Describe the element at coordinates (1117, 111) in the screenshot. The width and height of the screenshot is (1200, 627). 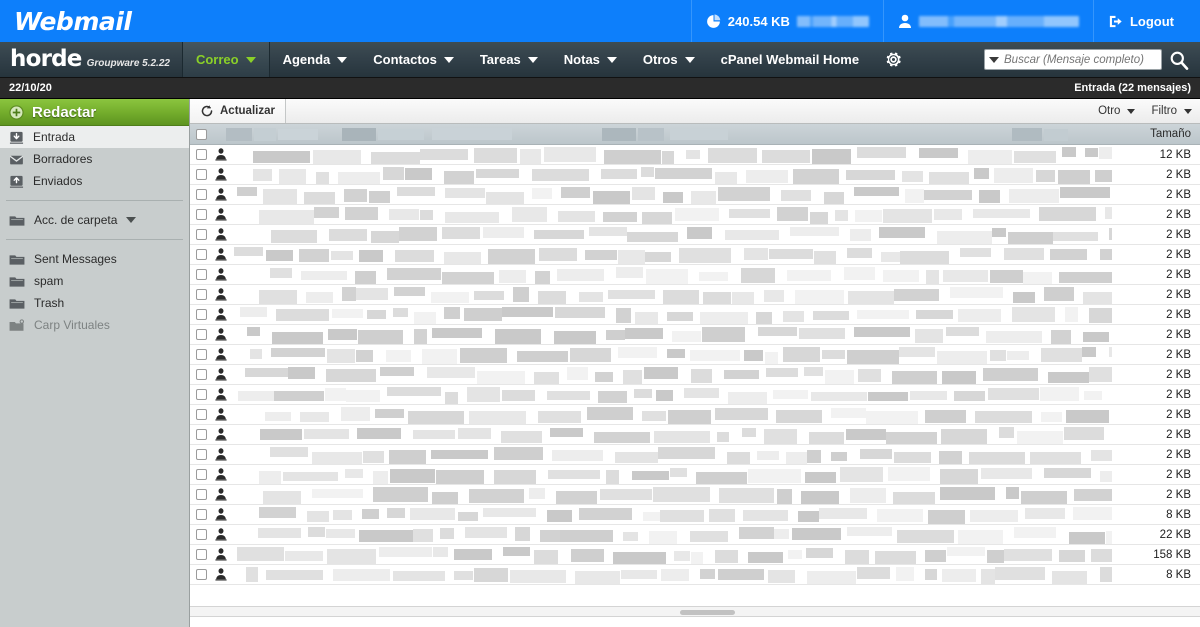
I see `other-menu: Otro` at that location.